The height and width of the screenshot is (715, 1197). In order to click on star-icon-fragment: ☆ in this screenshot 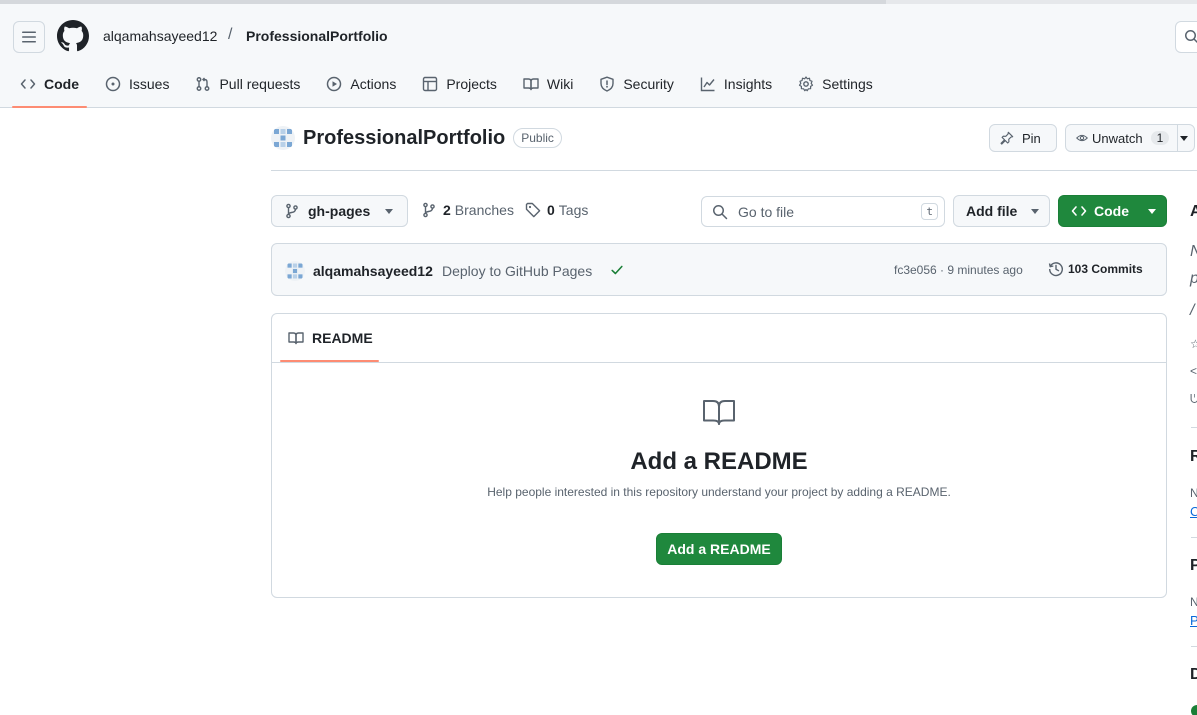, I will do `click(1193, 344)`.